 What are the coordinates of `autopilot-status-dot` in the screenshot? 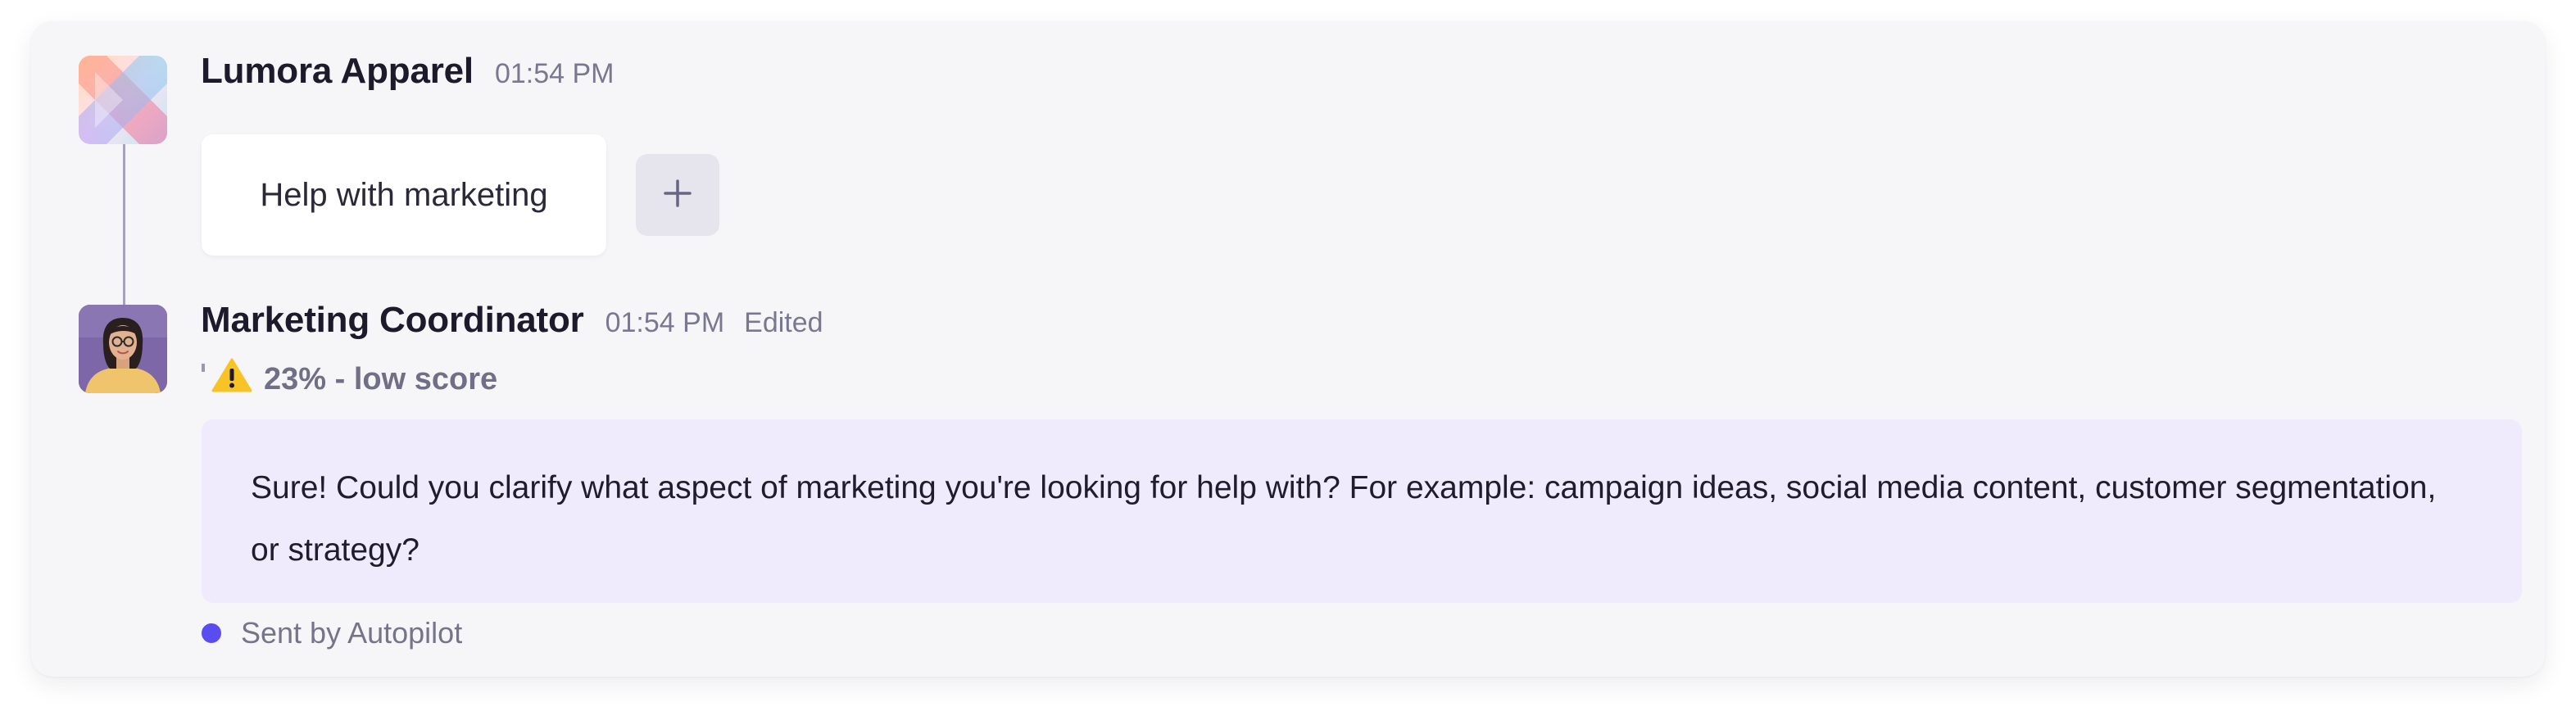 It's located at (211, 633).